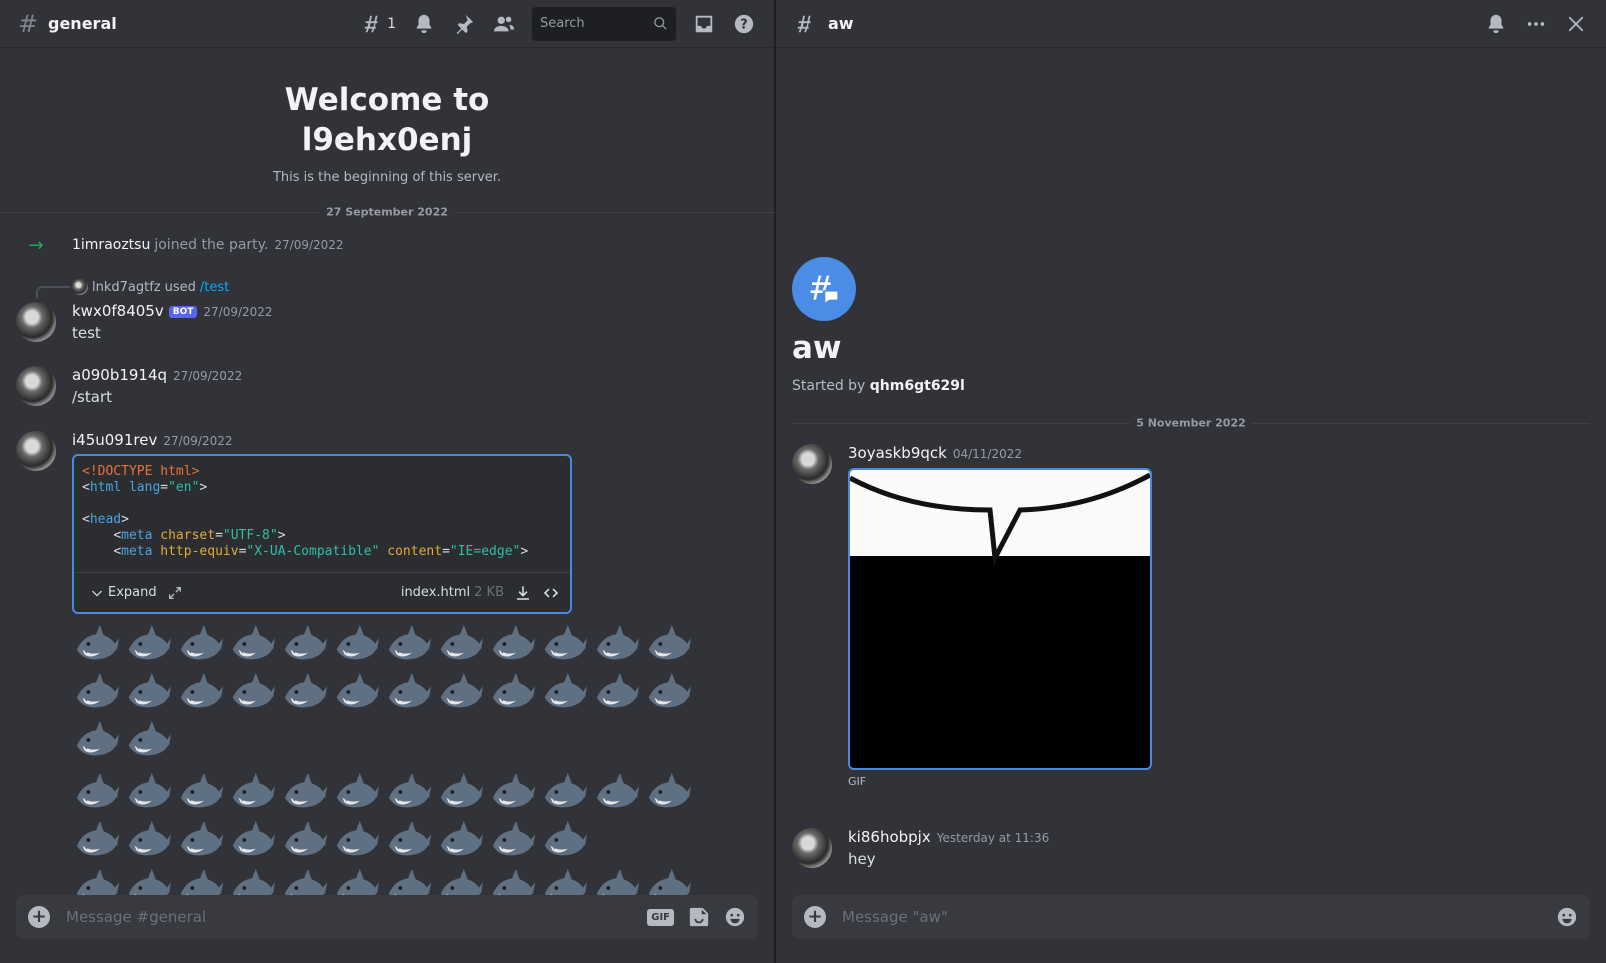  I want to click on gif-picker-button: GIF, so click(660, 917).